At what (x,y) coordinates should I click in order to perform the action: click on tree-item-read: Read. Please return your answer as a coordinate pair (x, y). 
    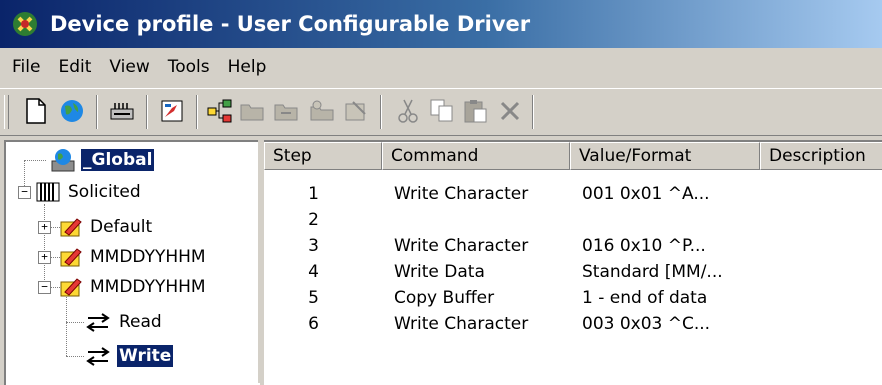
    Looking at the image, I should click on (124, 322).